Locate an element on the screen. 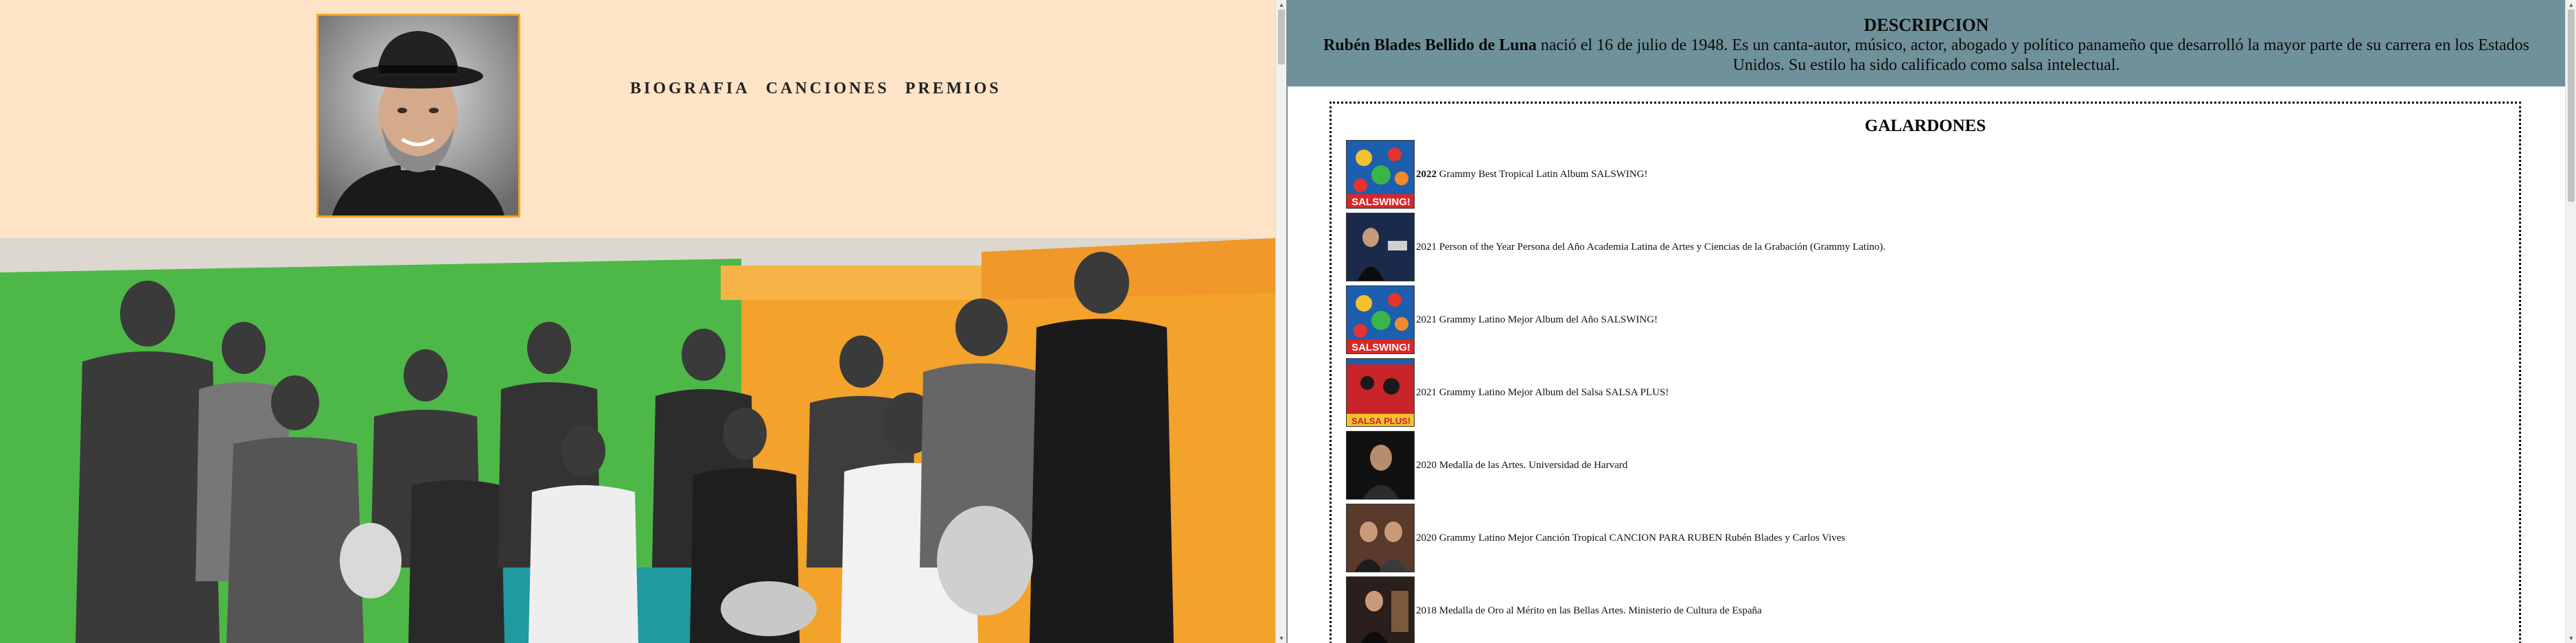 The height and width of the screenshot is (643, 2576). nav-link-premios: PREMIOS is located at coordinates (953, 89).